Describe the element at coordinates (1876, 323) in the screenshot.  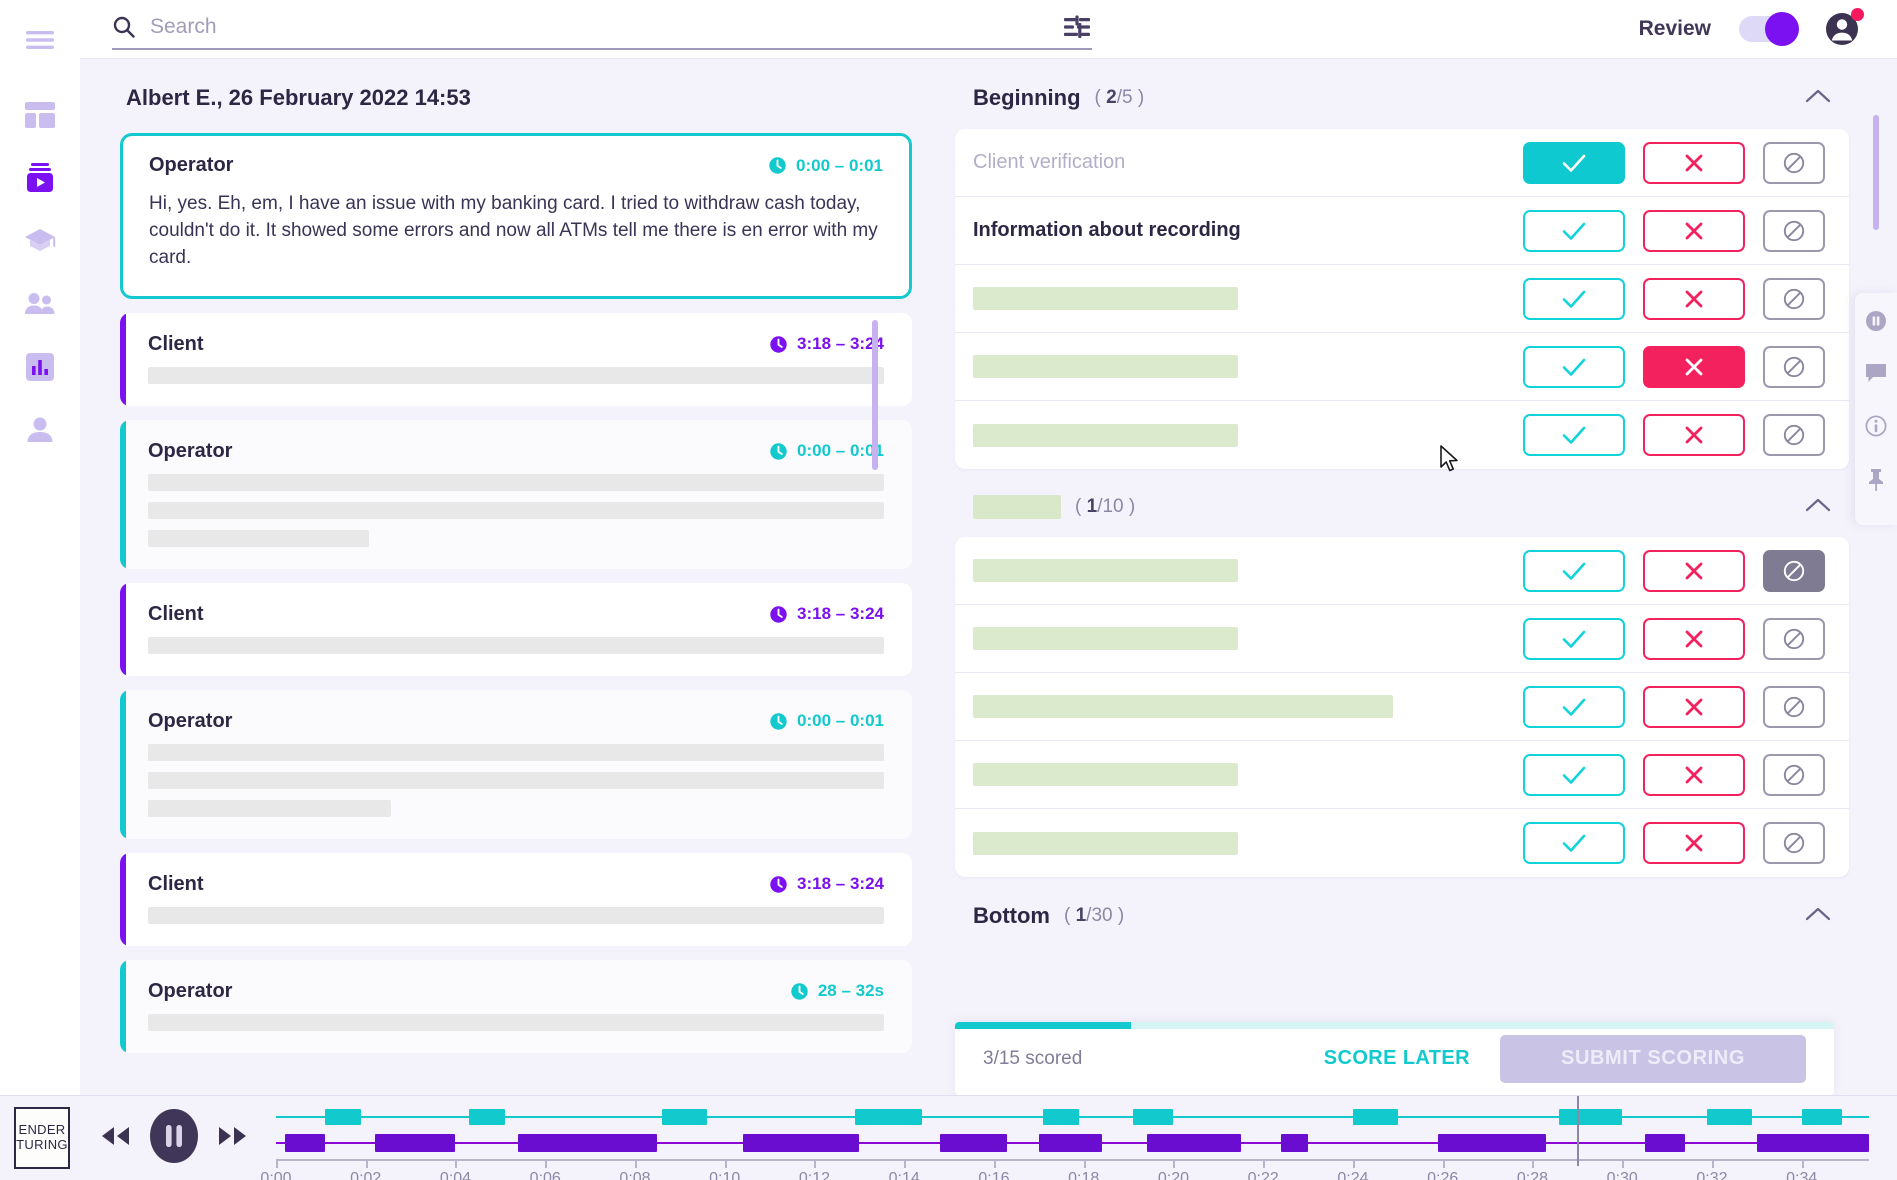
I see `pause-circle-icon` at that location.